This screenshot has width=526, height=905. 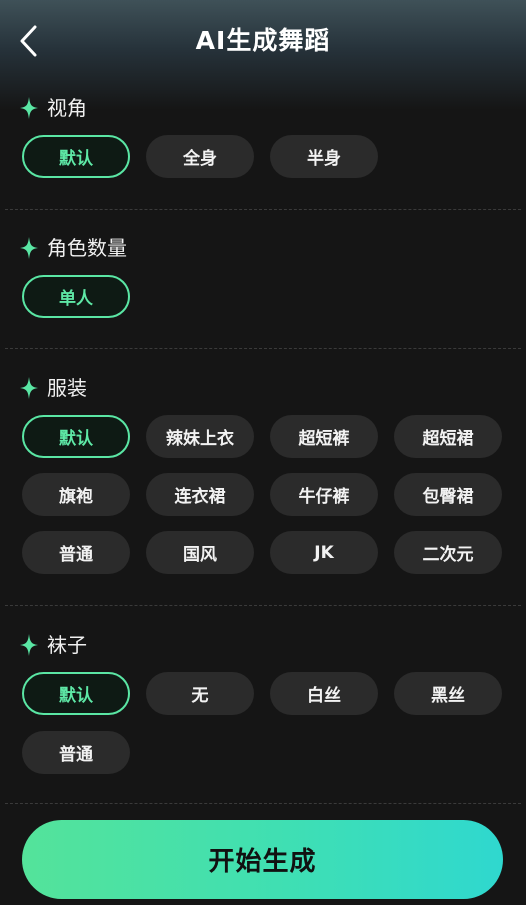 What do you see at coordinates (448, 439) in the screenshot?
I see `chip-label: 超短裙` at bounding box center [448, 439].